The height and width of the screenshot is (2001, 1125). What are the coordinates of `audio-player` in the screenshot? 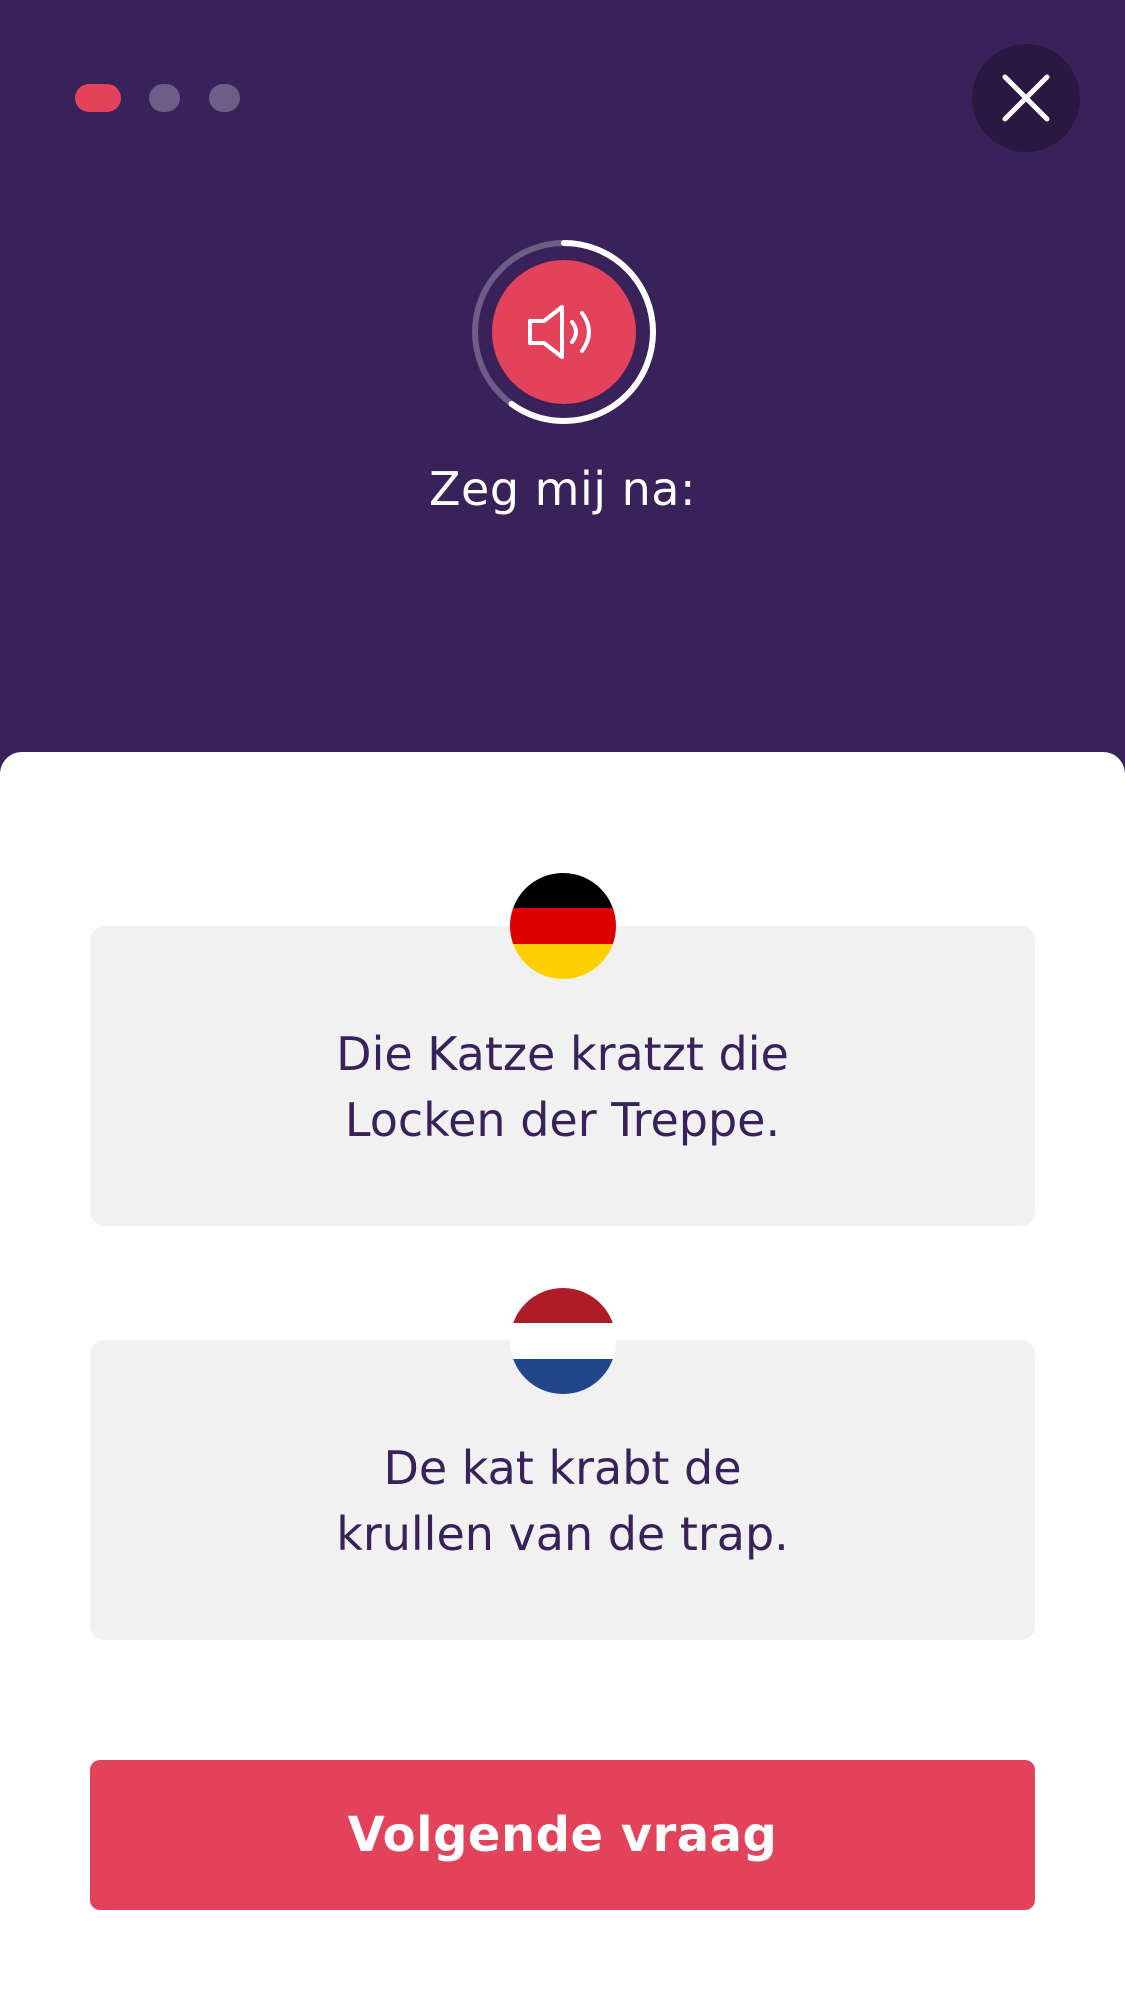 It's located at (564, 332).